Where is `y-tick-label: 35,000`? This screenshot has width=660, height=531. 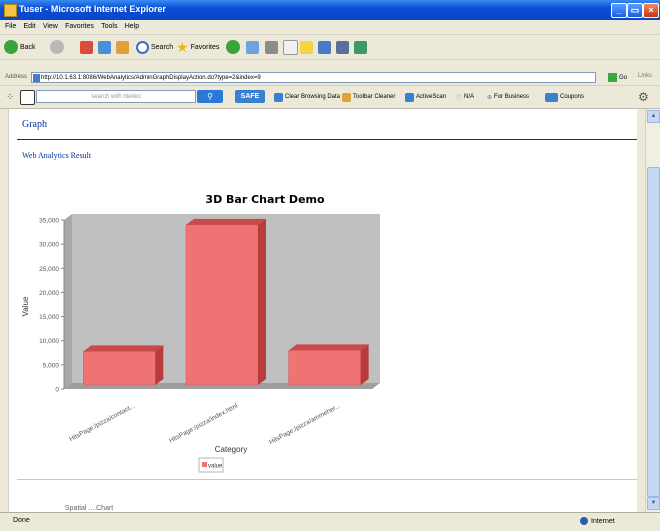 y-tick-label: 35,000 is located at coordinates (49, 221).